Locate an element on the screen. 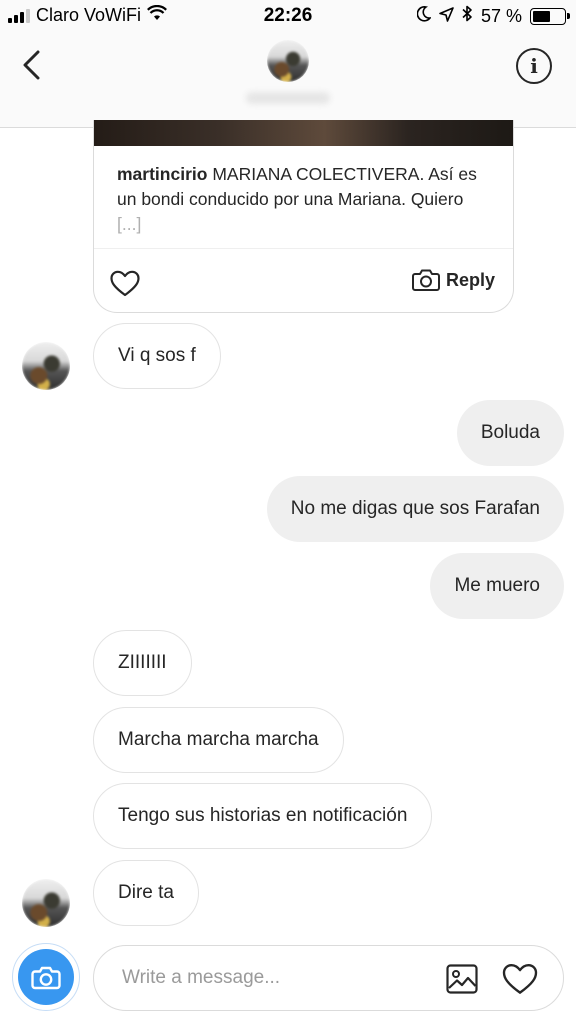 The image size is (576, 1024). message-text: Dire ta is located at coordinates (146, 892).